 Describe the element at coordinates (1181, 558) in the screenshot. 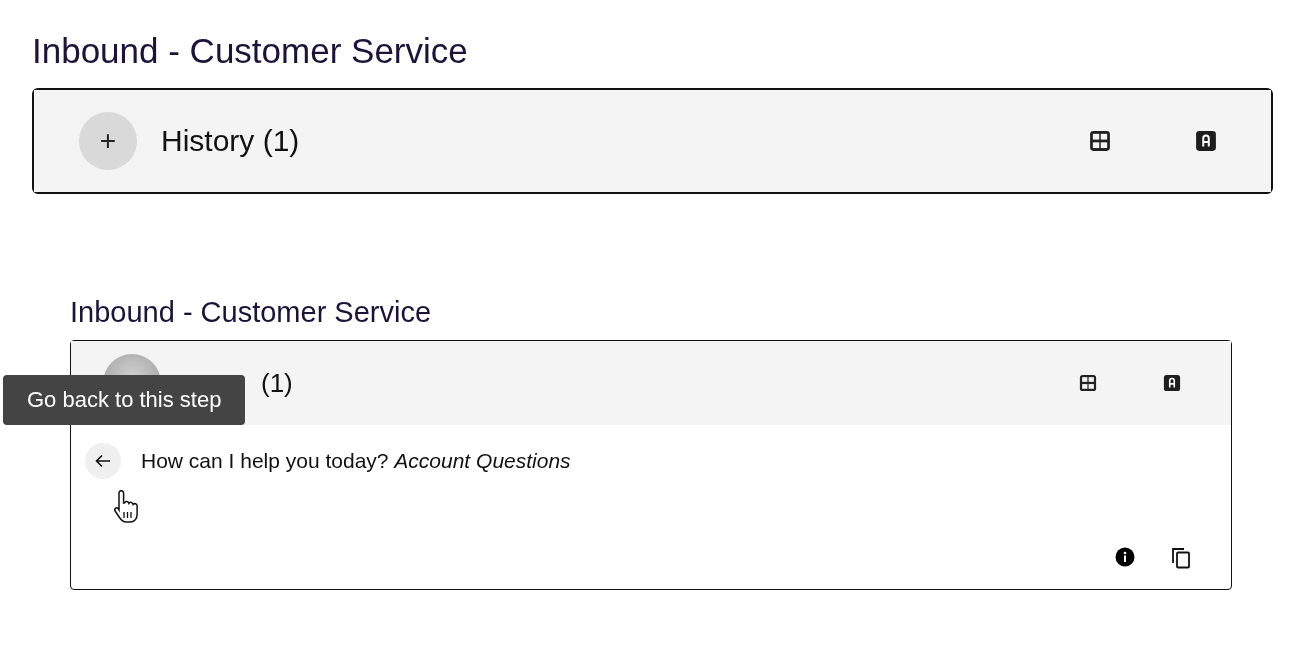

I see `copy-icon` at that location.